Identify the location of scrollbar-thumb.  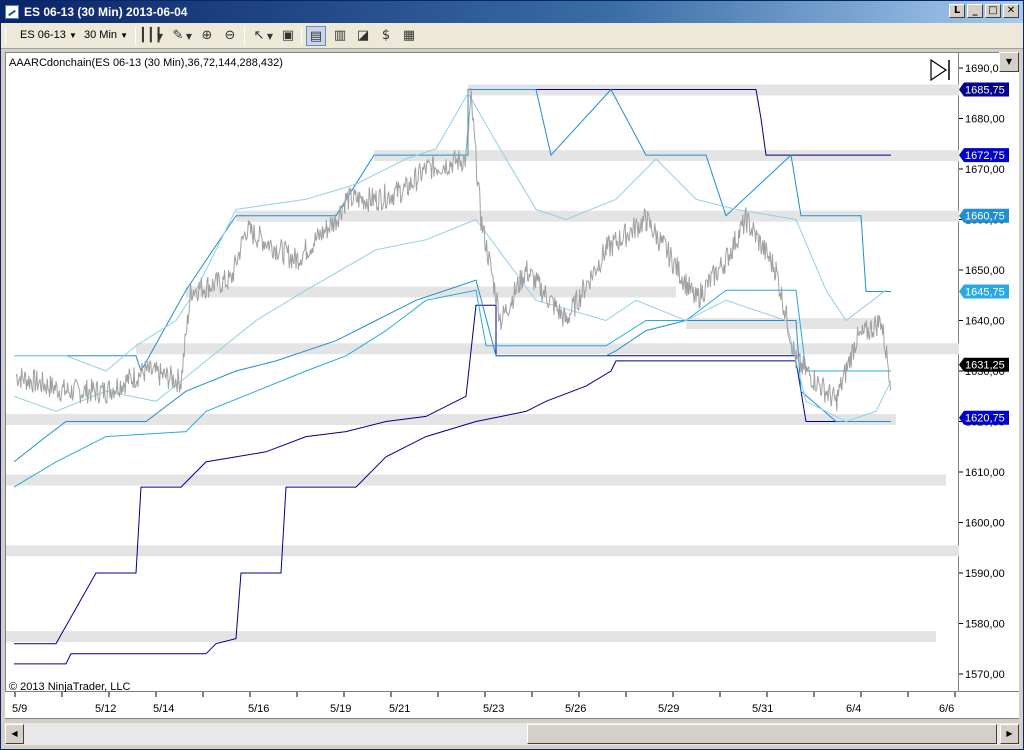
(762, 734).